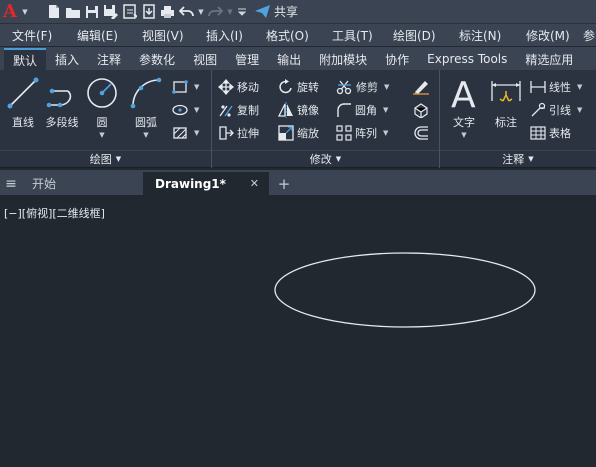  Describe the element at coordinates (146, 107) in the screenshot. I see `arc-button: 圆弧 ▼` at that location.